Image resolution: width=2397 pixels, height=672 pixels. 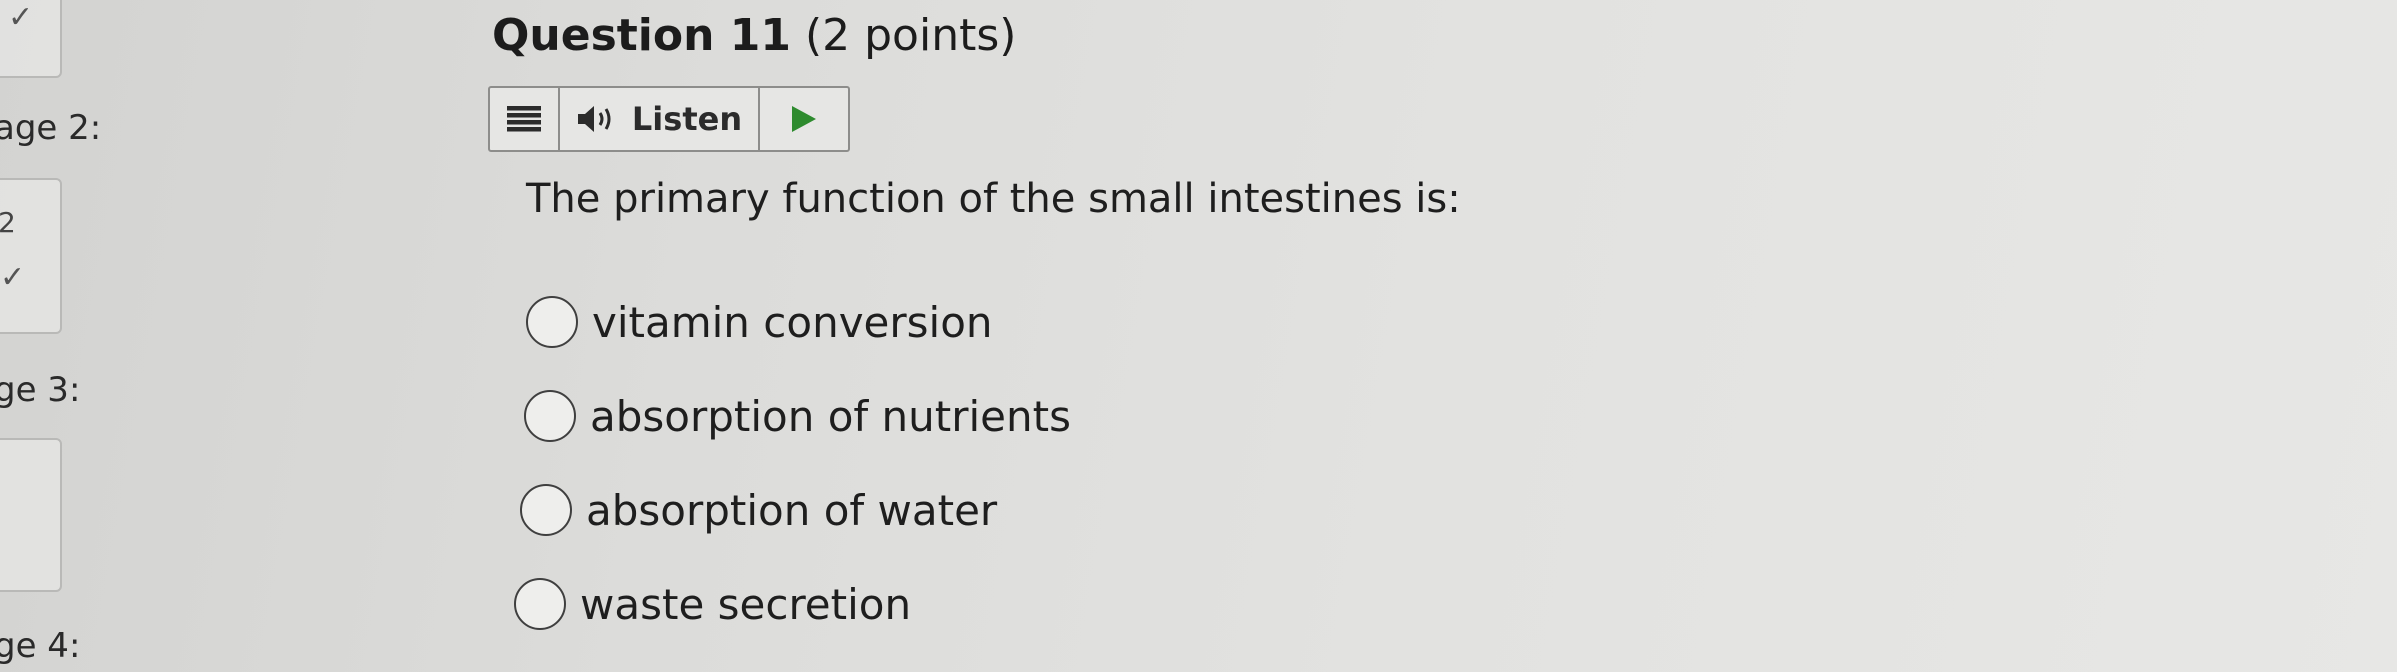 I want to click on option-vitamin-conversion: vitamin conversion, so click(x=759, y=322).